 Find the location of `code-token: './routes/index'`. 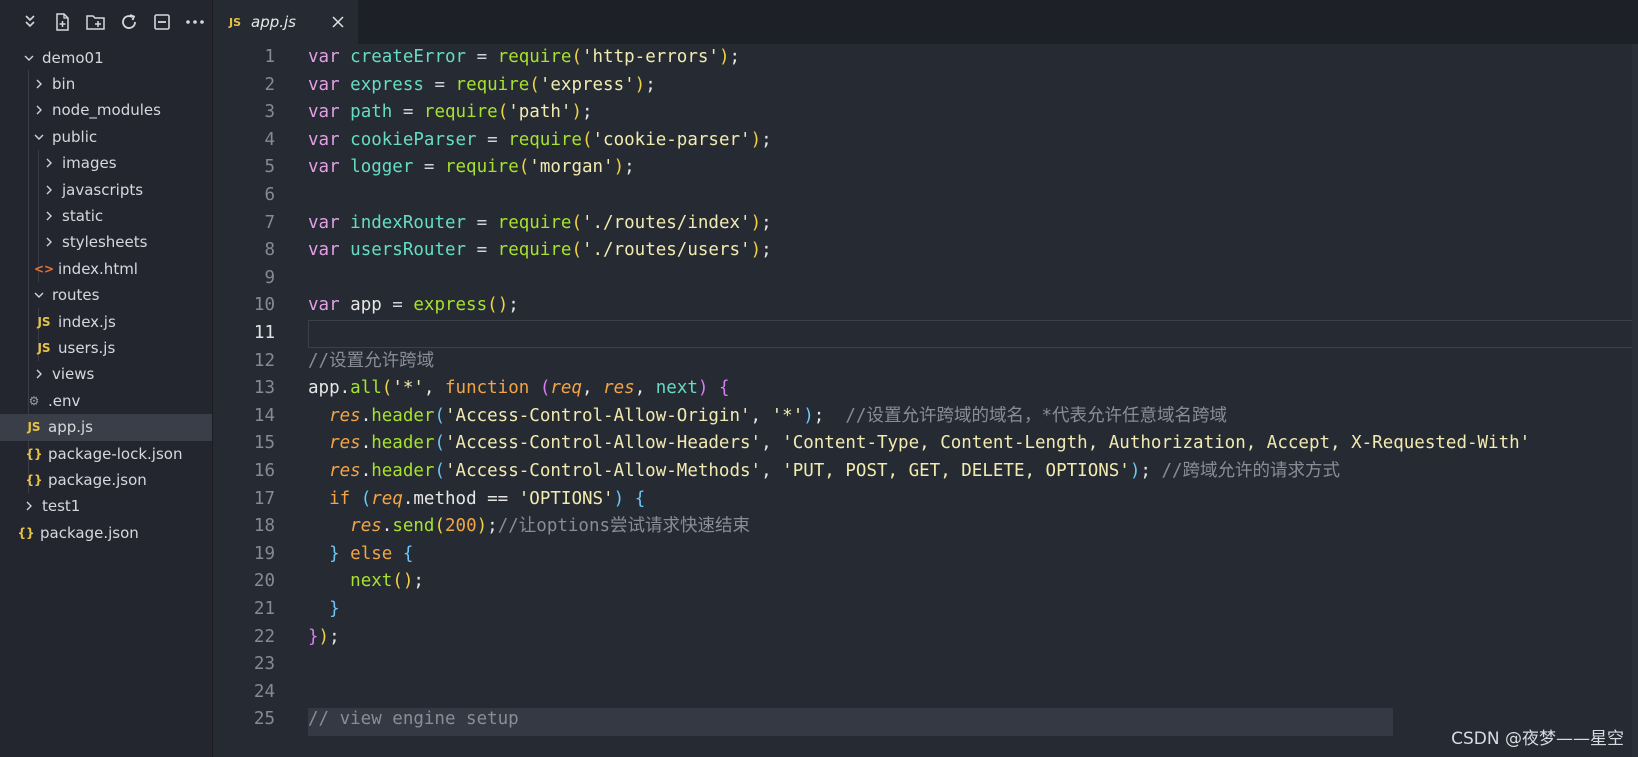

code-token: './routes/index' is located at coordinates (666, 222).